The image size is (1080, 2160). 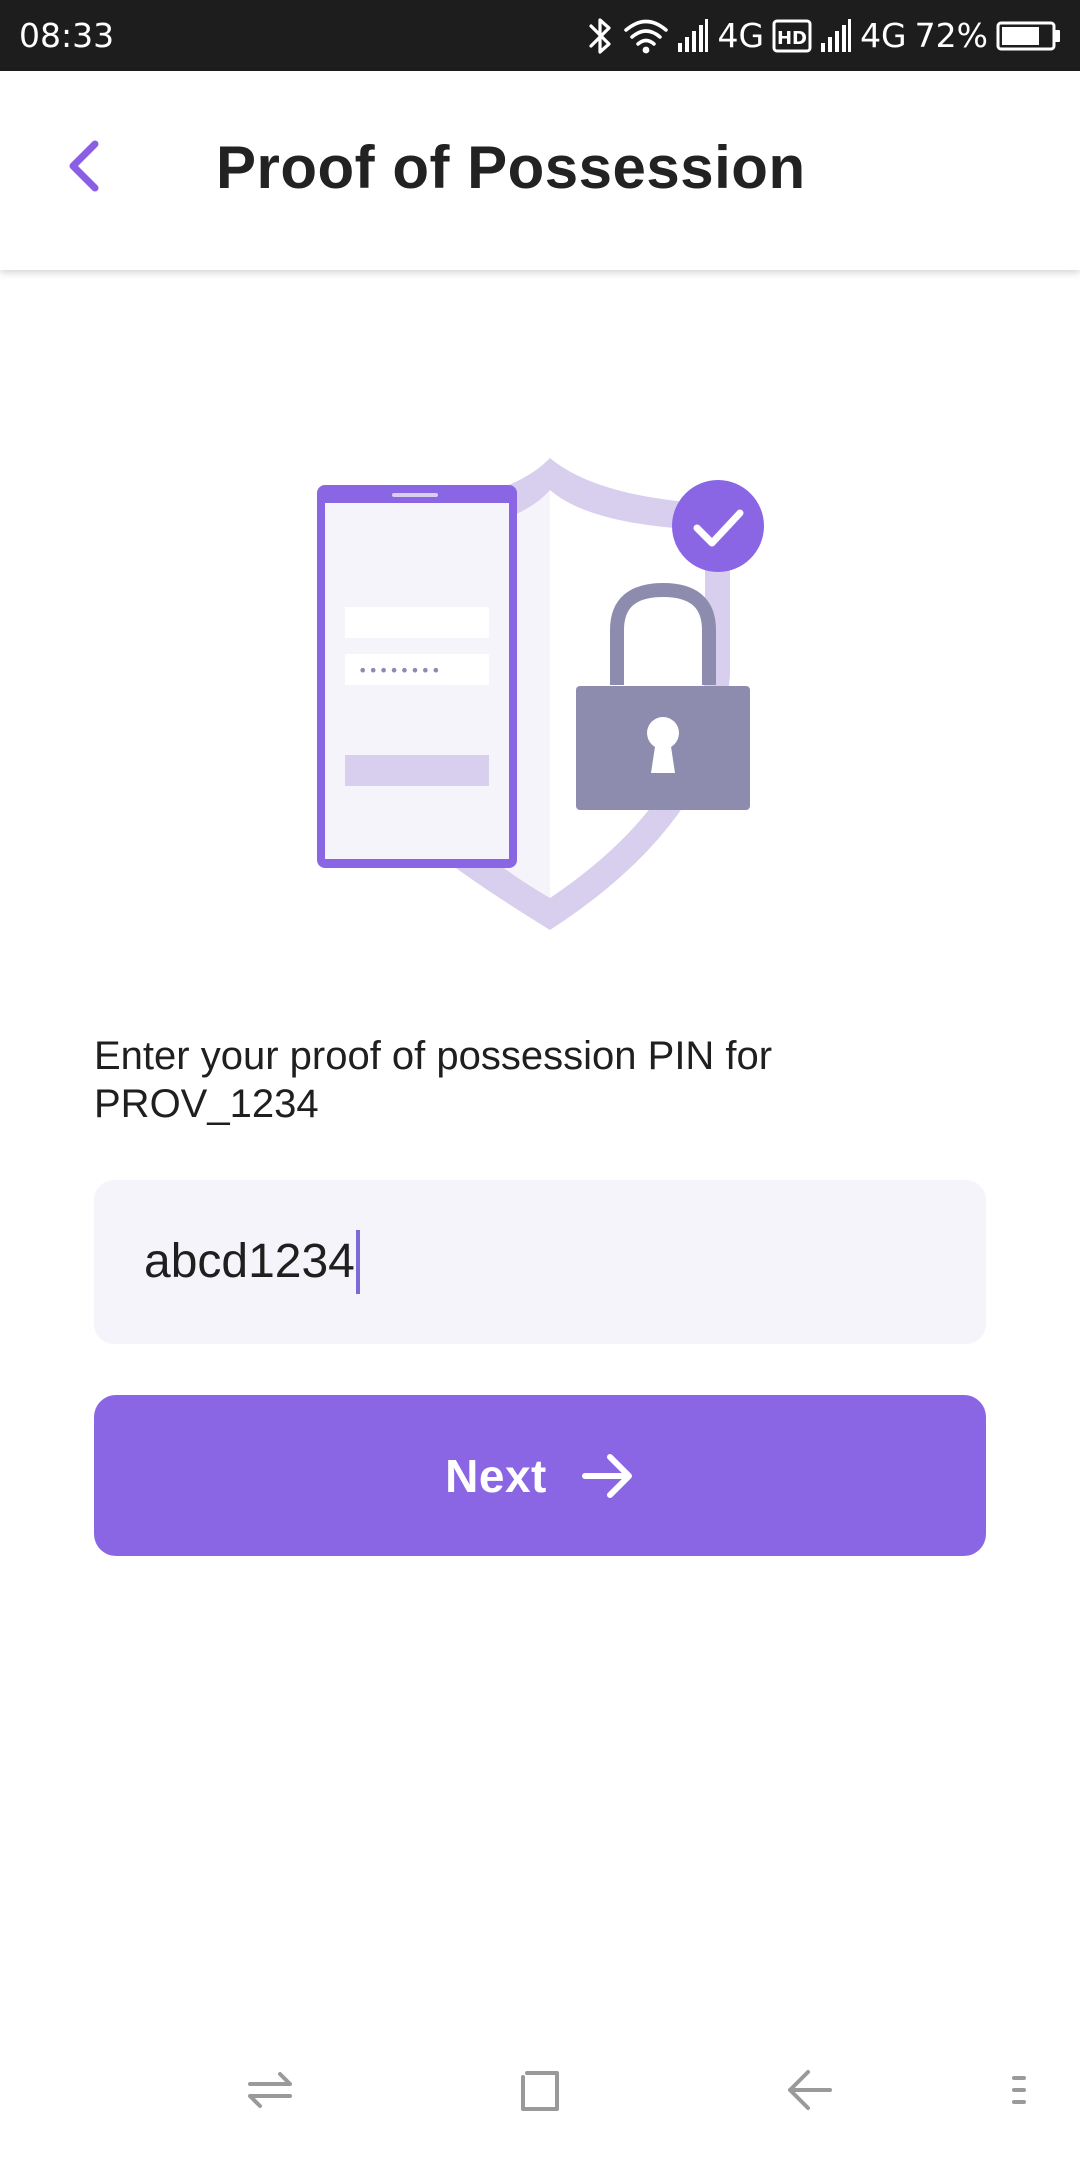 What do you see at coordinates (718, 526) in the screenshot?
I see `check-badge-icon` at bounding box center [718, 526].